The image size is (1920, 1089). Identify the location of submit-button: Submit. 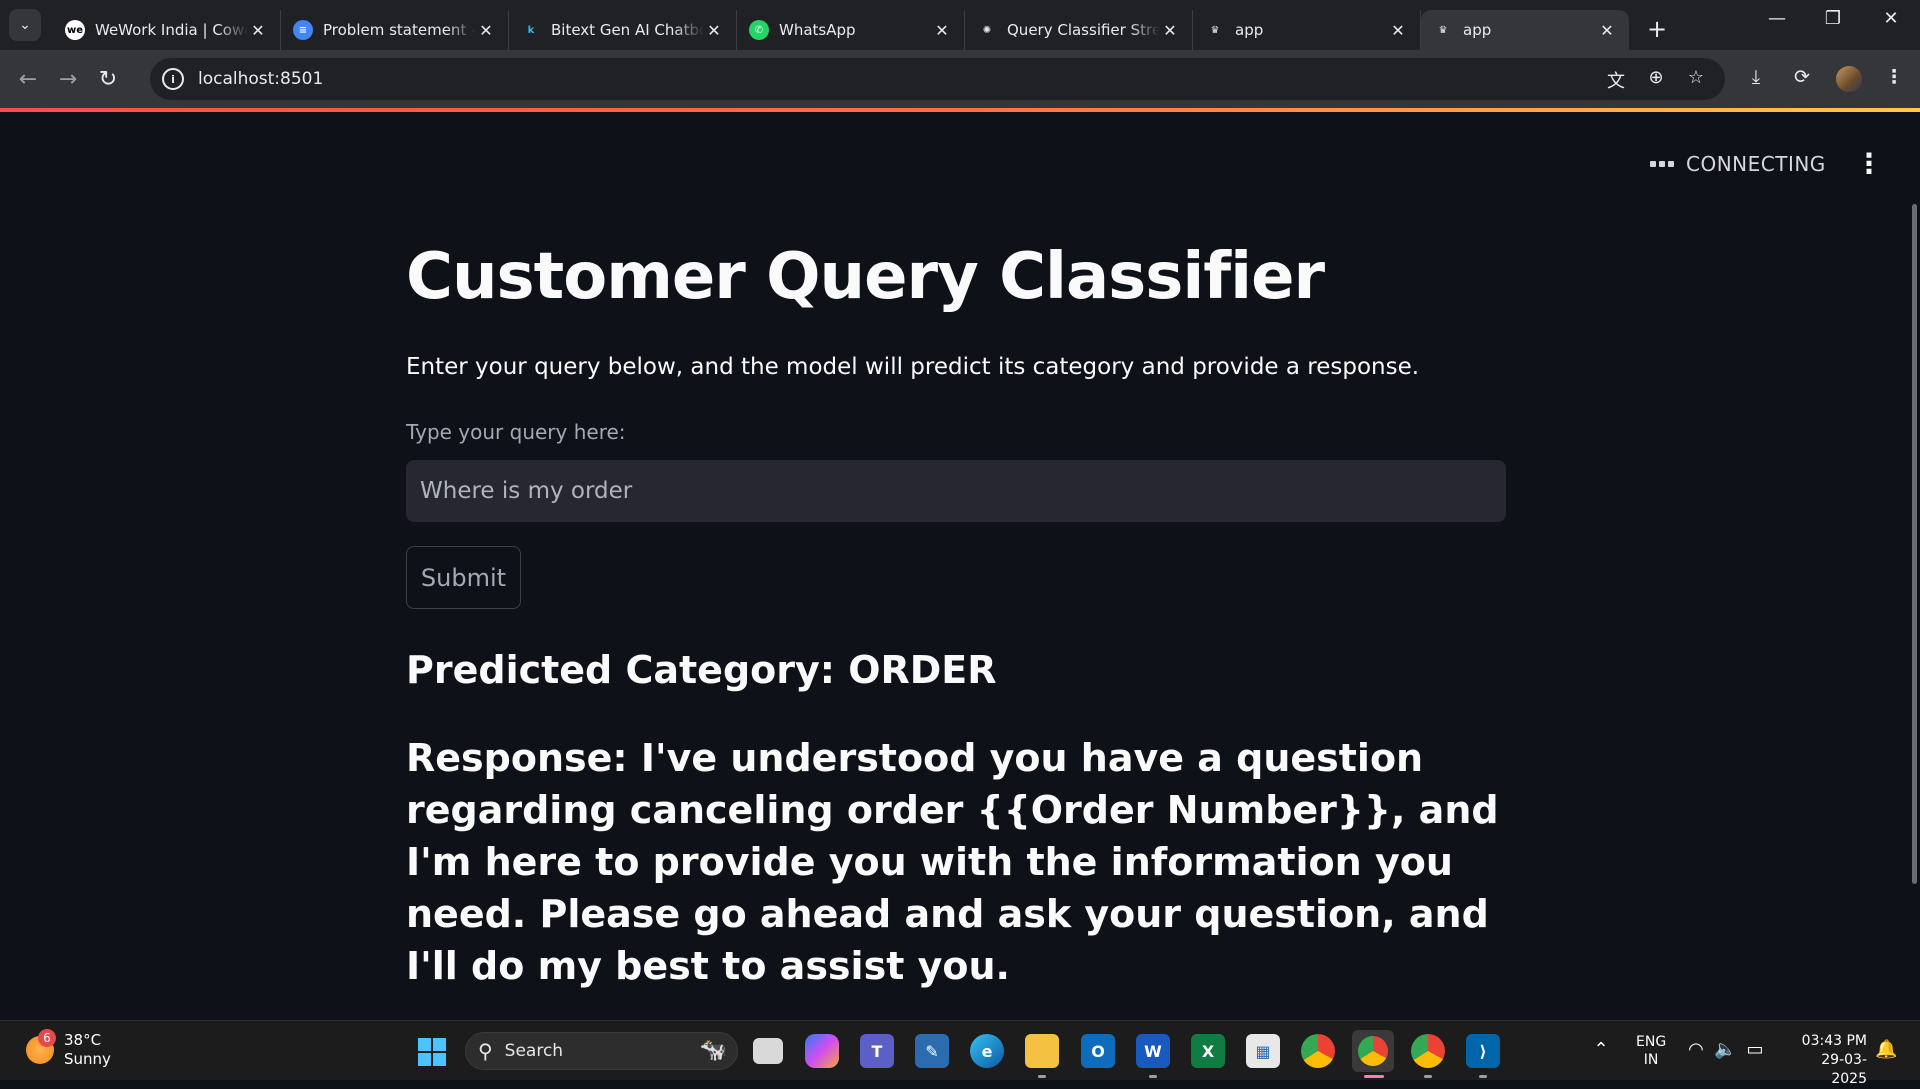
(463, 577).